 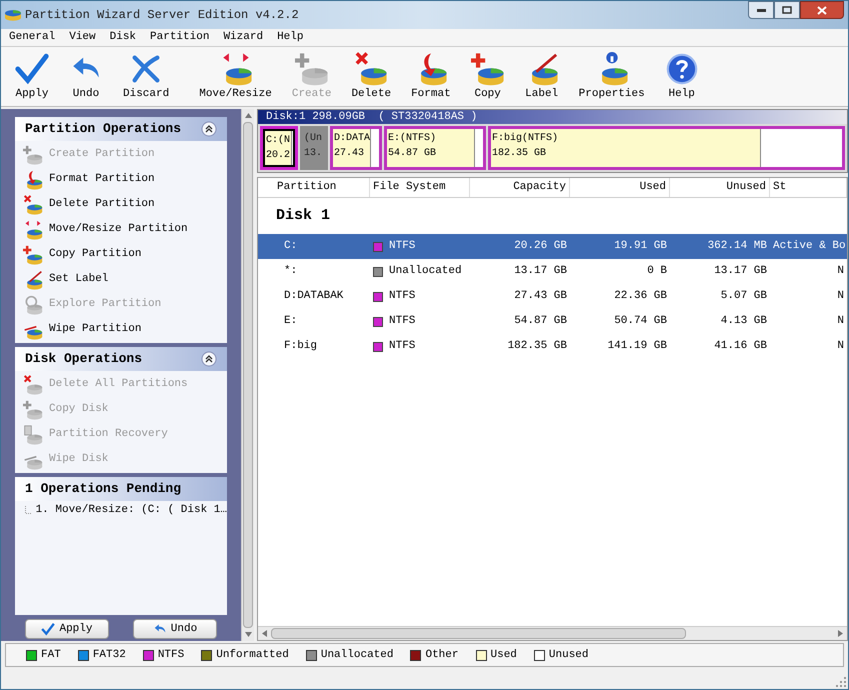 I want to click on menu-item: General, so click(x=32, y=37).